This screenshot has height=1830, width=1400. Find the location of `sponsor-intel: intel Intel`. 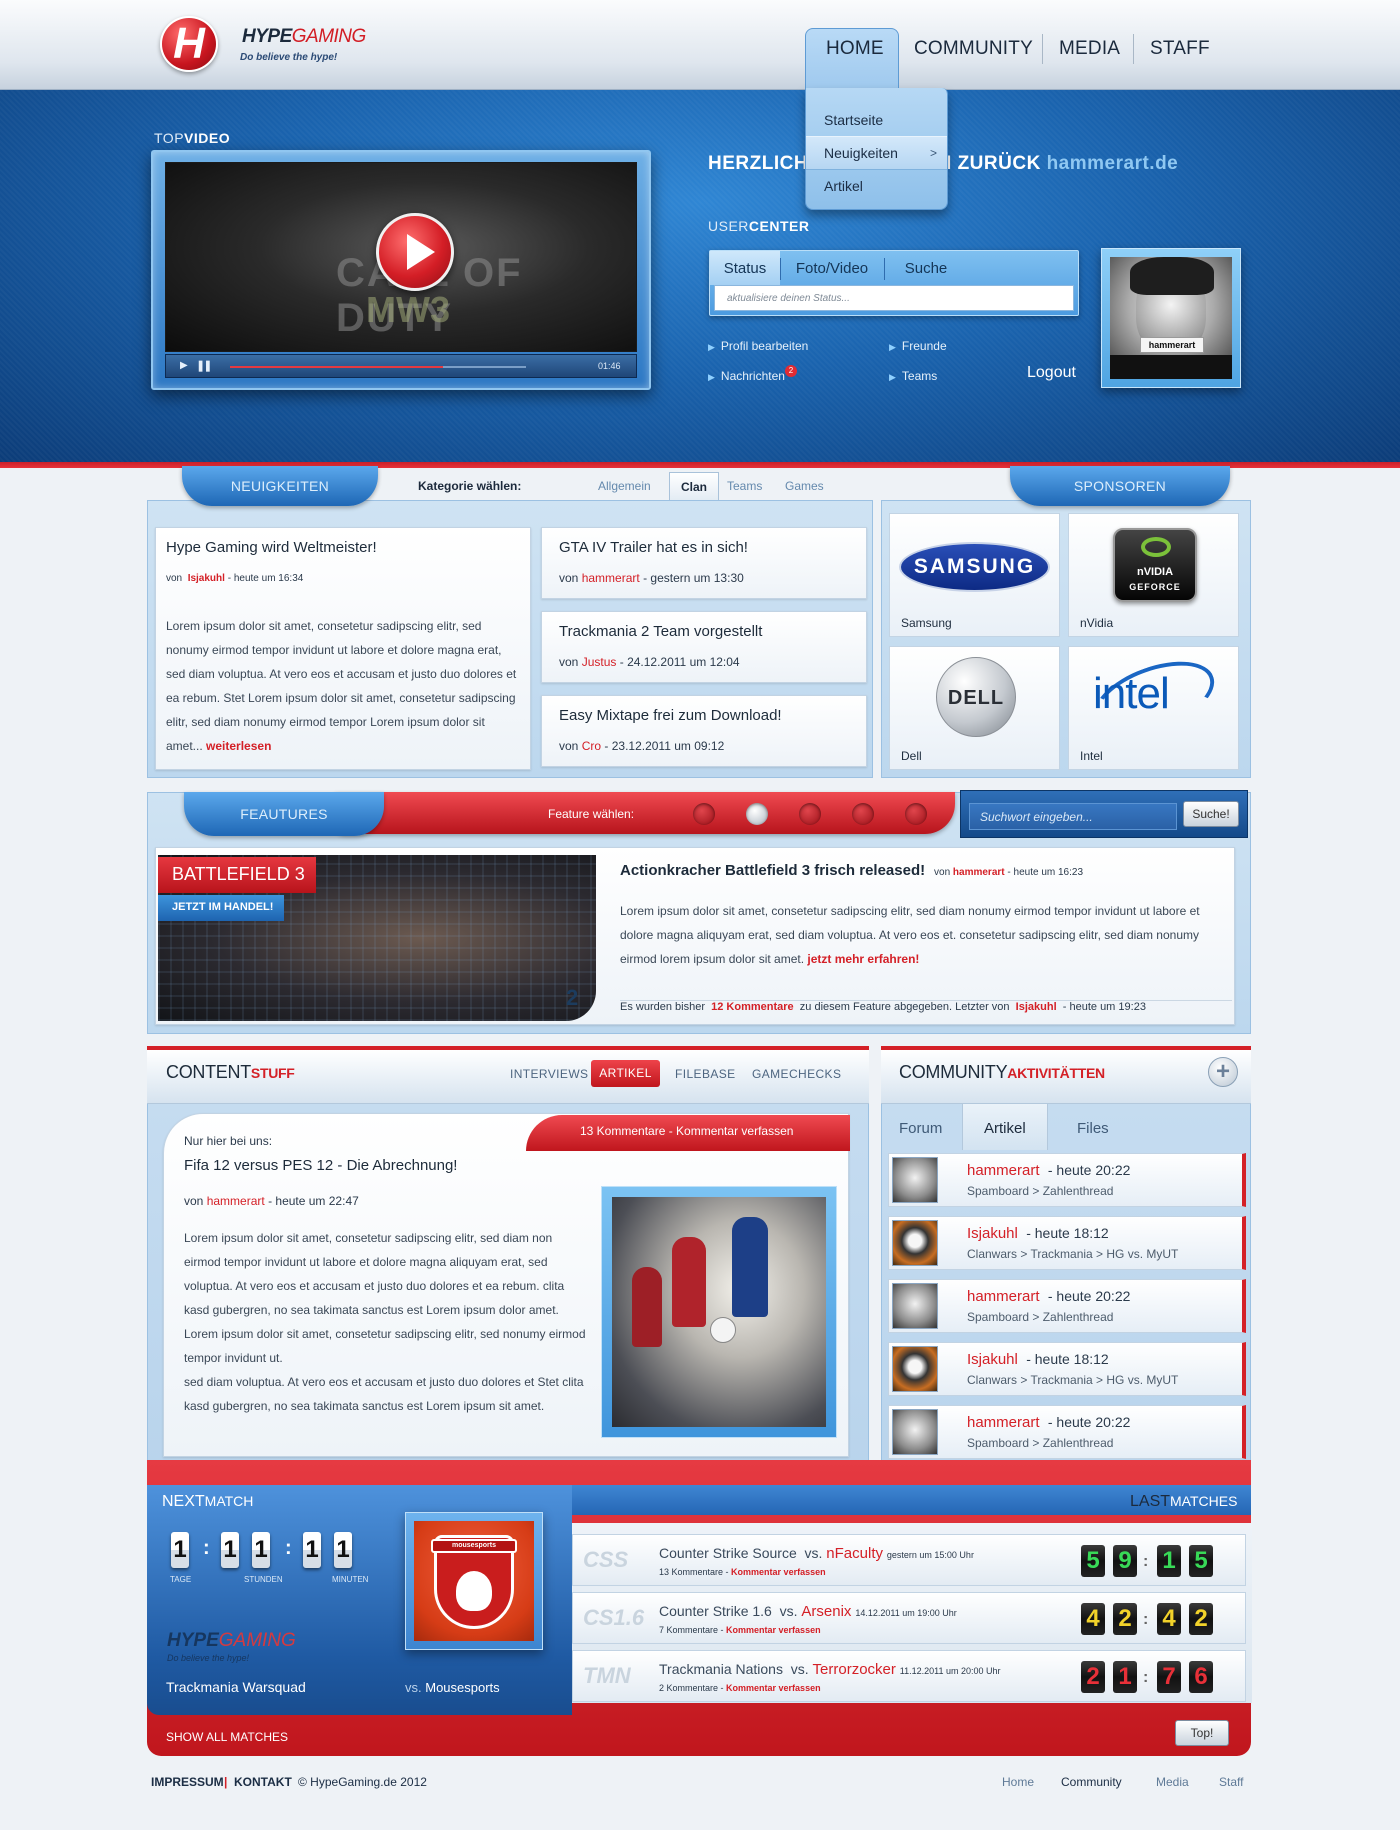

sponsor-intel: intel Intel is located at coordinates (1153, 708).